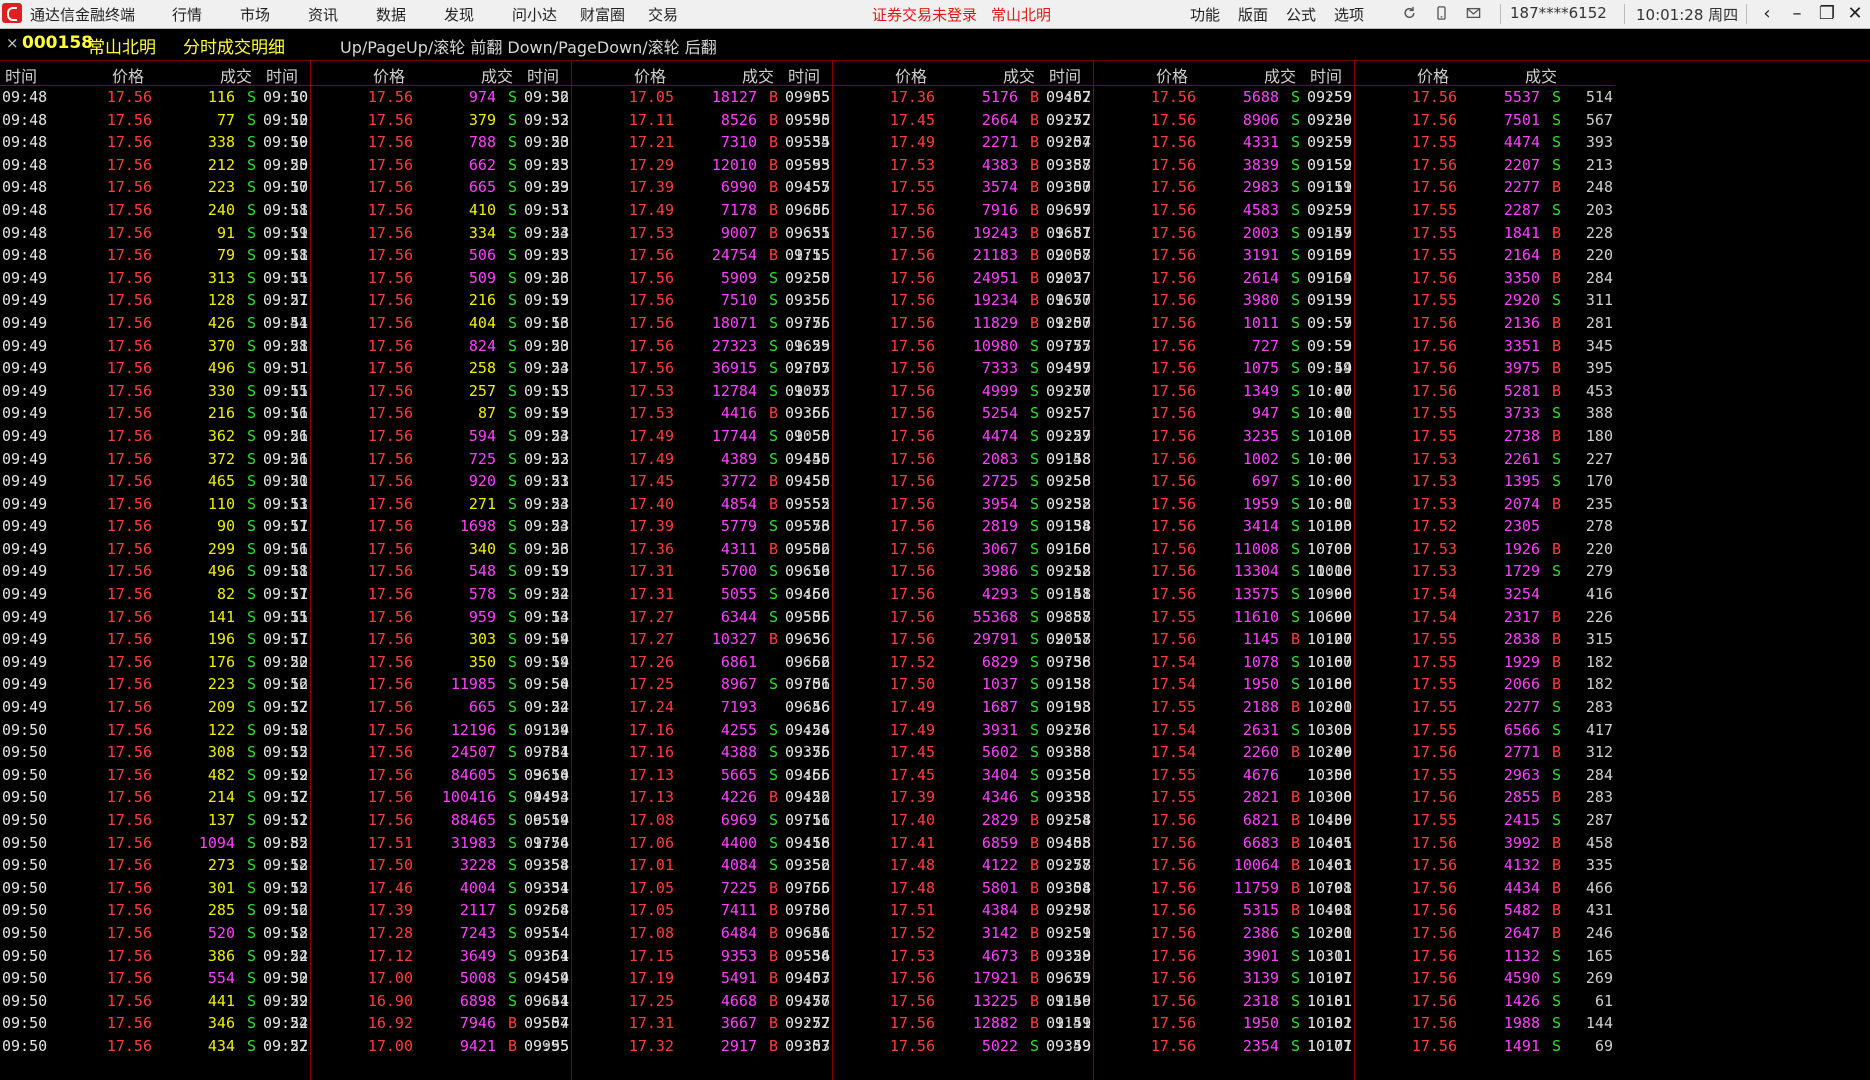 The height and width of the screenshot is (1080, 1870). What do you see at coordinates (206, 14) in the screenshot?
I see `menu-item-quotes: 行情` at bounding box center [206, 14].